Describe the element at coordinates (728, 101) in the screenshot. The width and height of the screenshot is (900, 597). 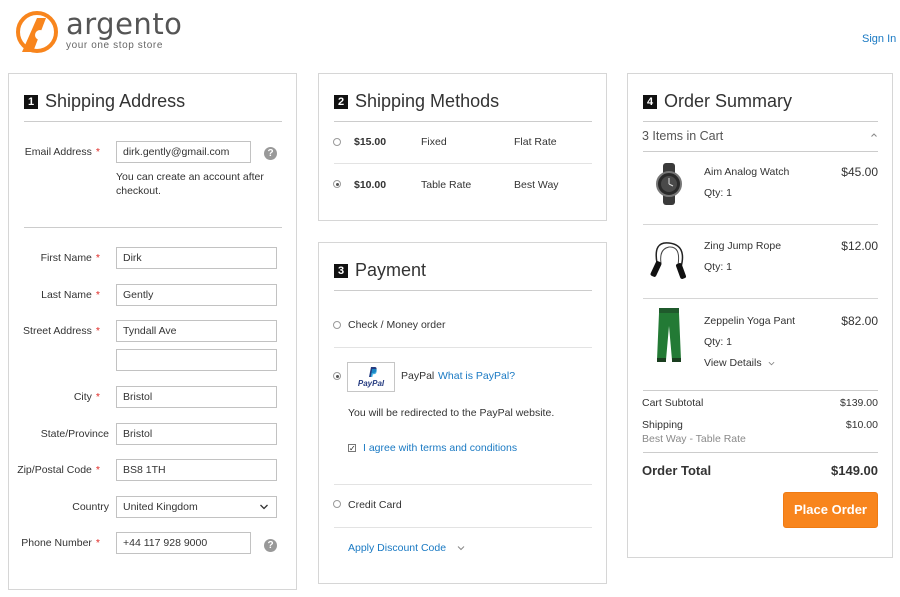
I see `section-title: Order Summary` at that location.